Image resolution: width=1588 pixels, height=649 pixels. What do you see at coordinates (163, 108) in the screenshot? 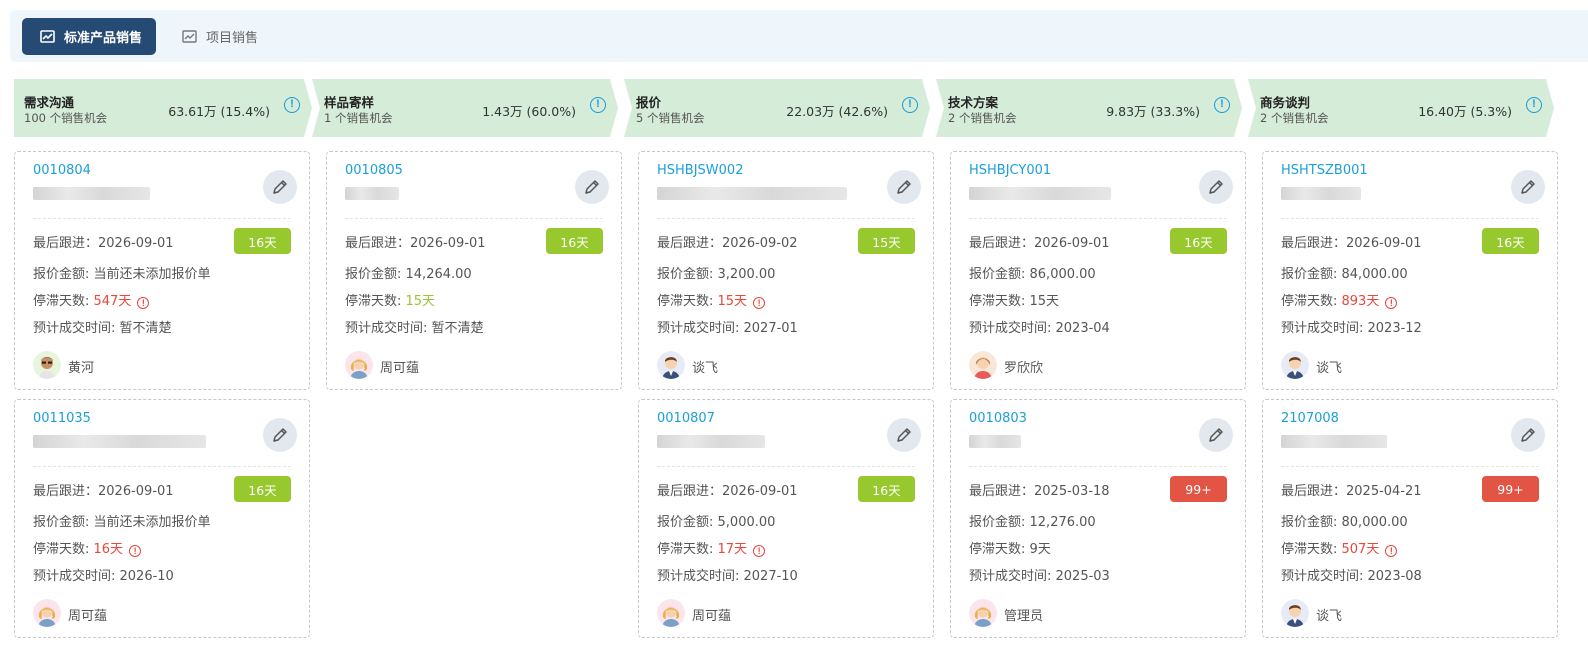
I see `stage-0: 需求沟通 100 个销售机会 63.61万 (15.4%) !` at bounding box center [163, 108].